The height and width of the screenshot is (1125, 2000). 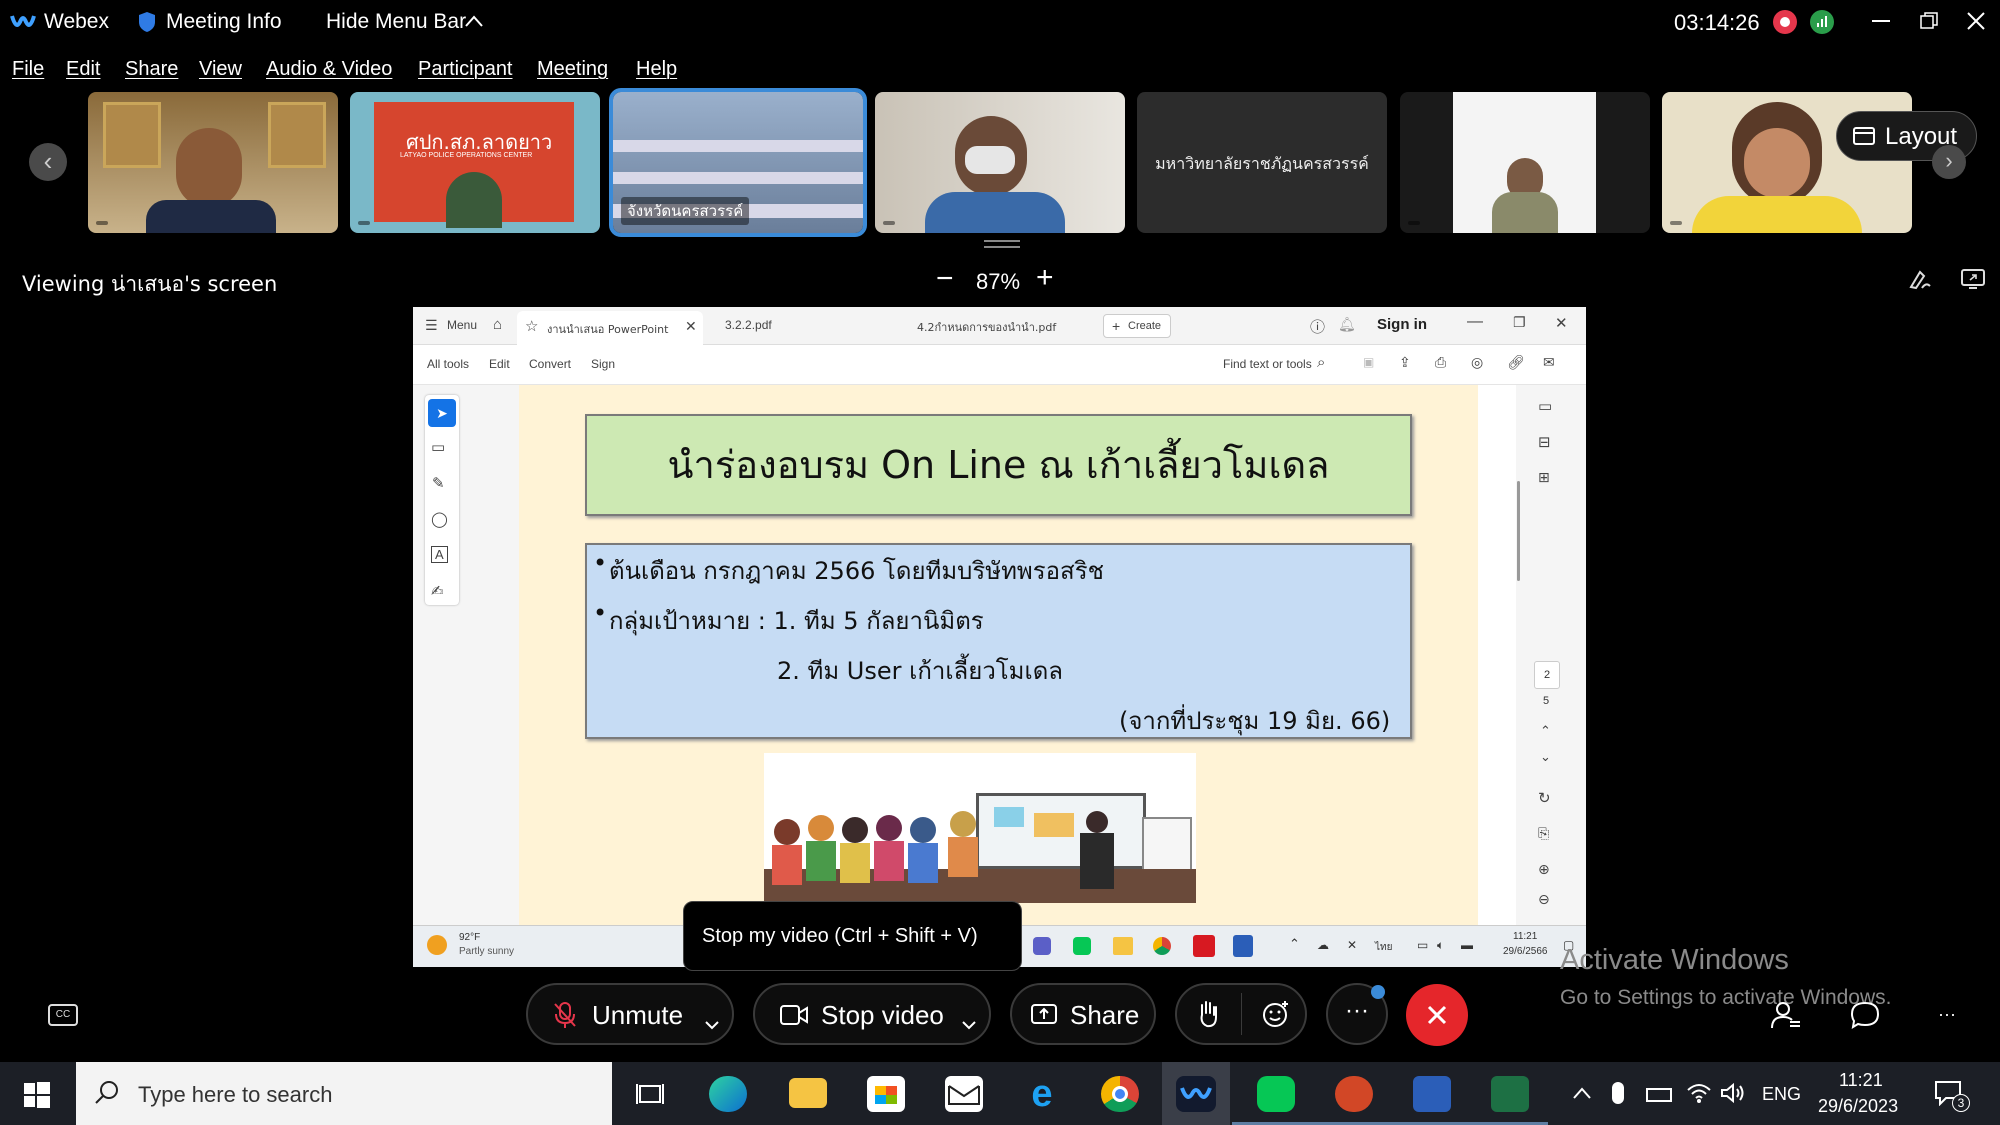 What do you see at coordinates (1920, 281) in the screenshot?
I see `annotate-icon` at bounding box center [1920, 281].